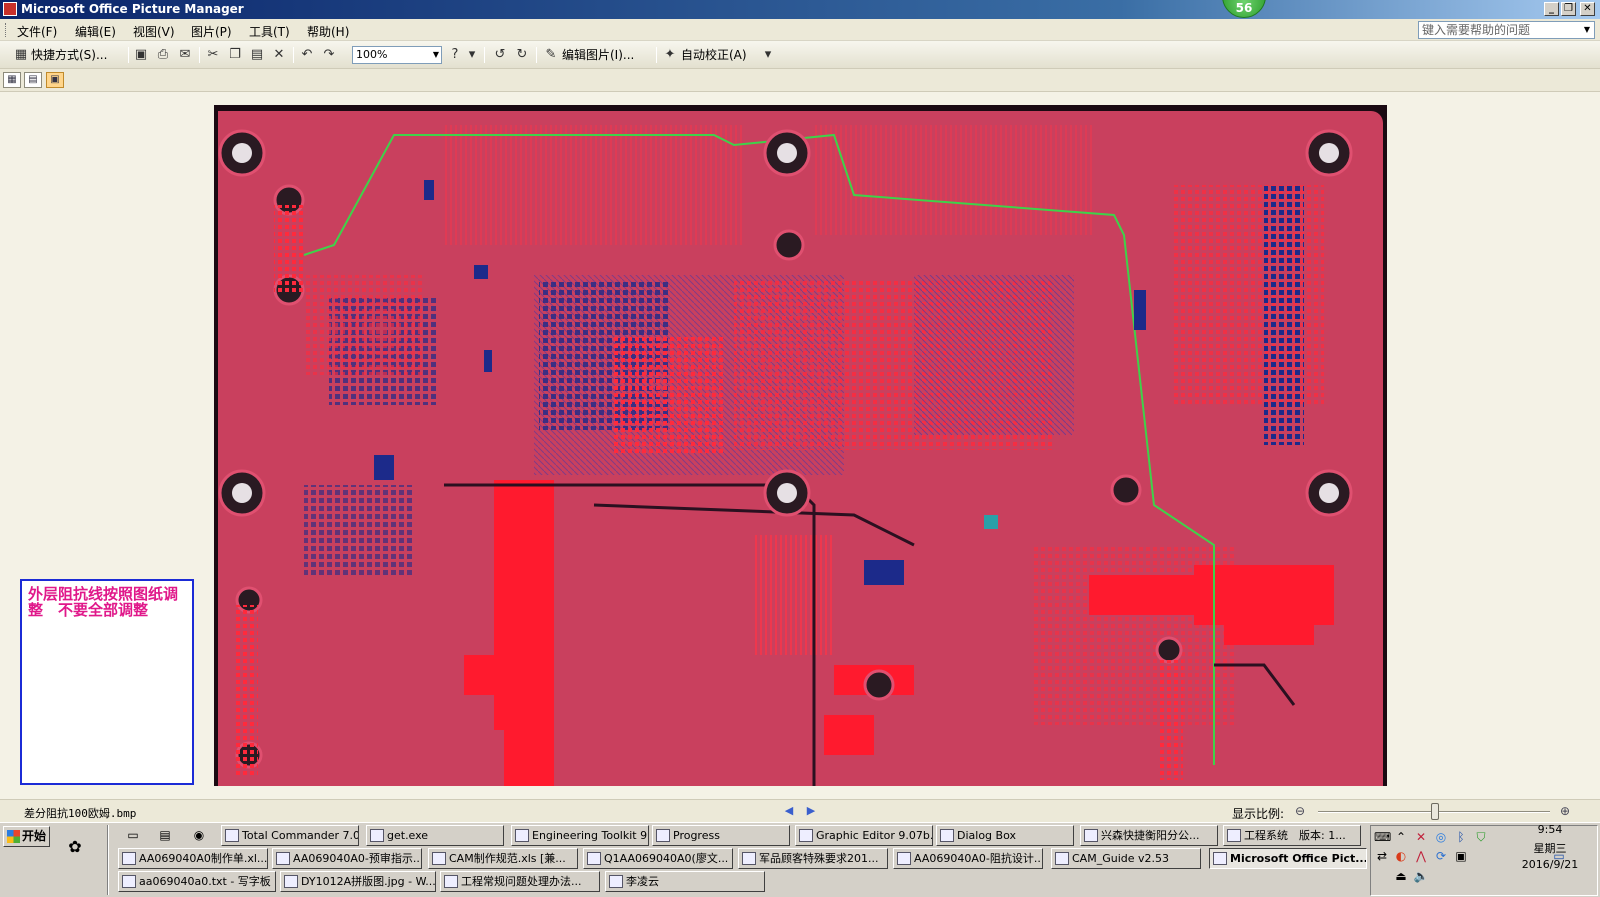 The height and width of the screenshot is (897, 1600). What do you see at coordinates (1550, 864) in the screenshot?
I see `clock-date: 2016/9/21` at bounding box center [1550, 864].